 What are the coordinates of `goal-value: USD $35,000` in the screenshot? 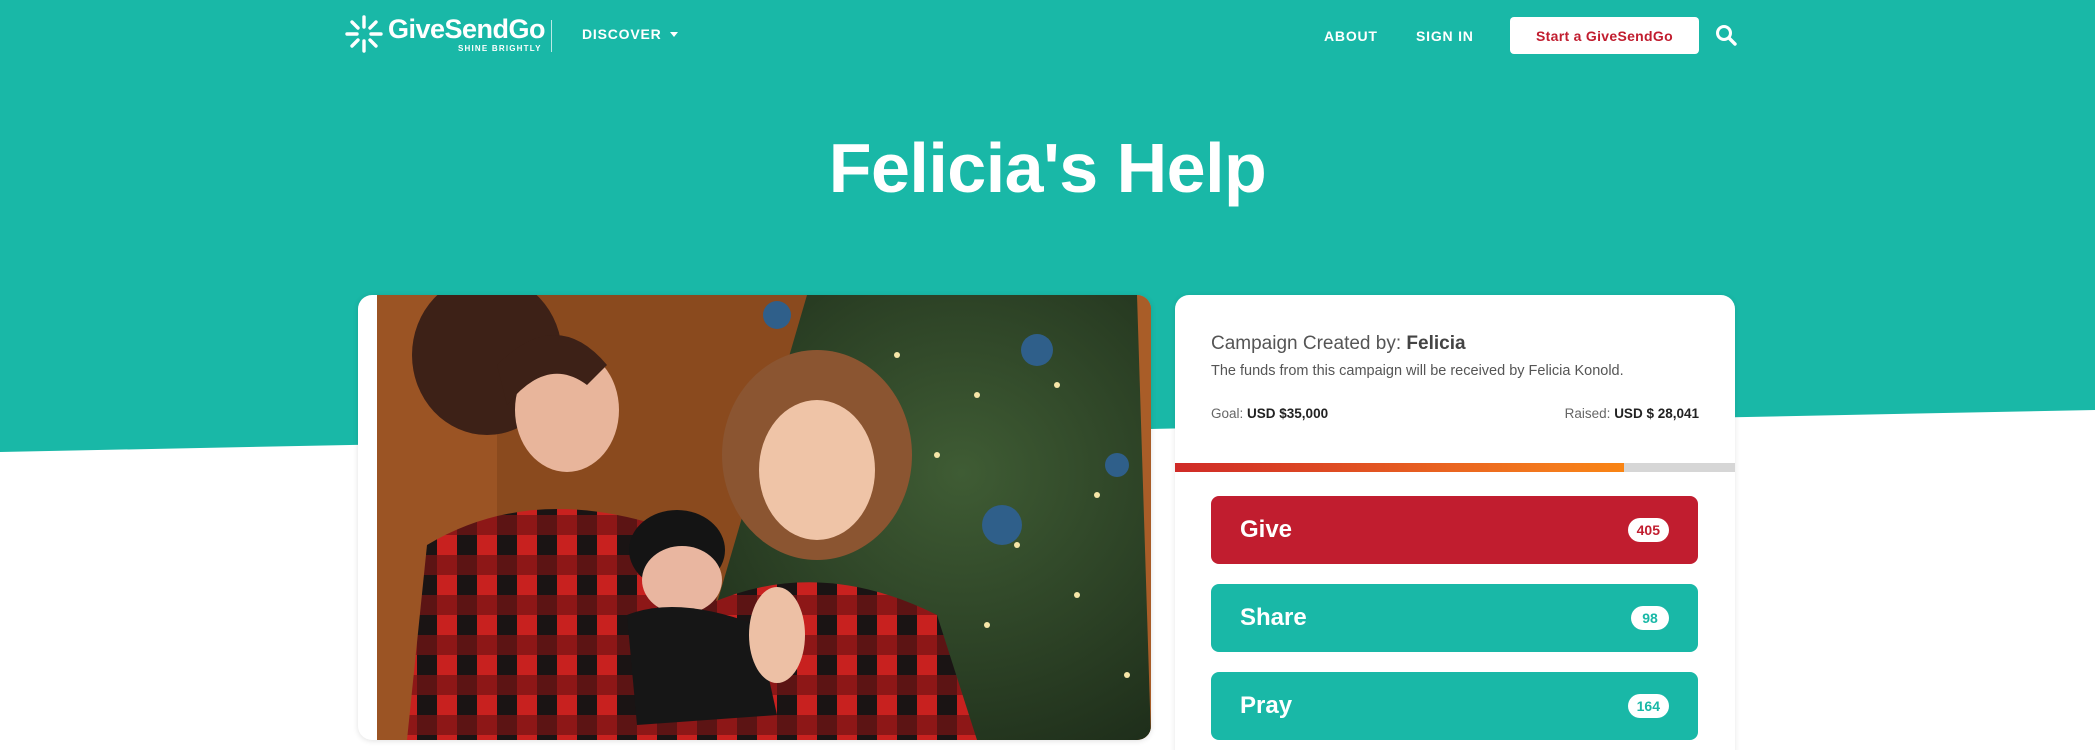 It's located at (1288, 413).